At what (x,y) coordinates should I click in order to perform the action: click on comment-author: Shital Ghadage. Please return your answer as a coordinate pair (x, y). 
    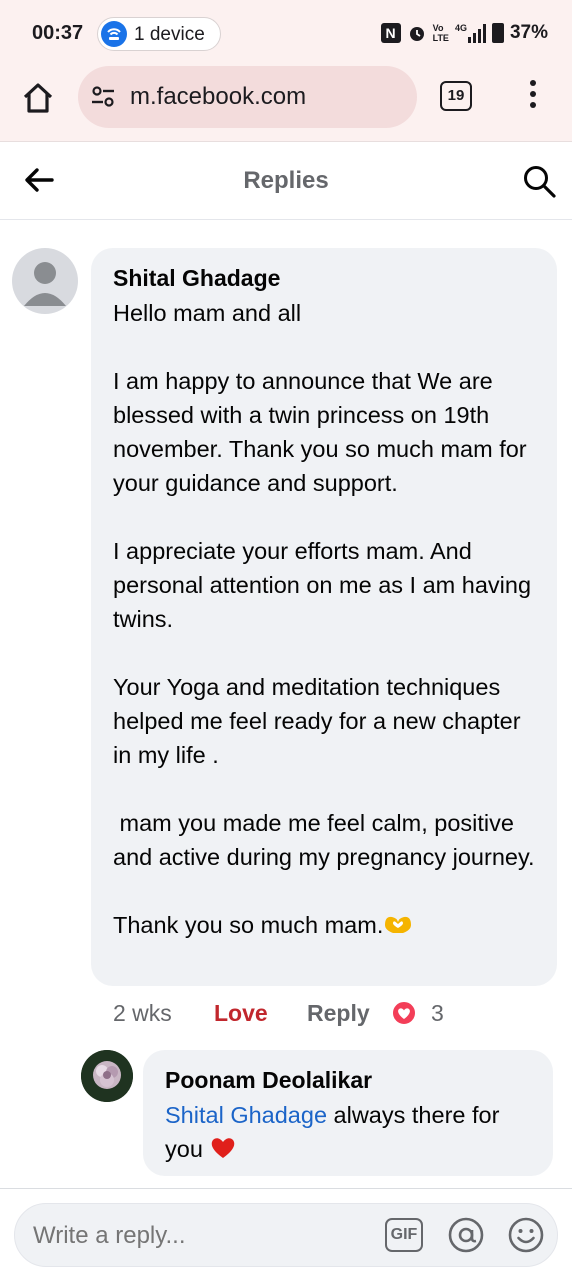
    Looking at the image, I should click on (324, 278).